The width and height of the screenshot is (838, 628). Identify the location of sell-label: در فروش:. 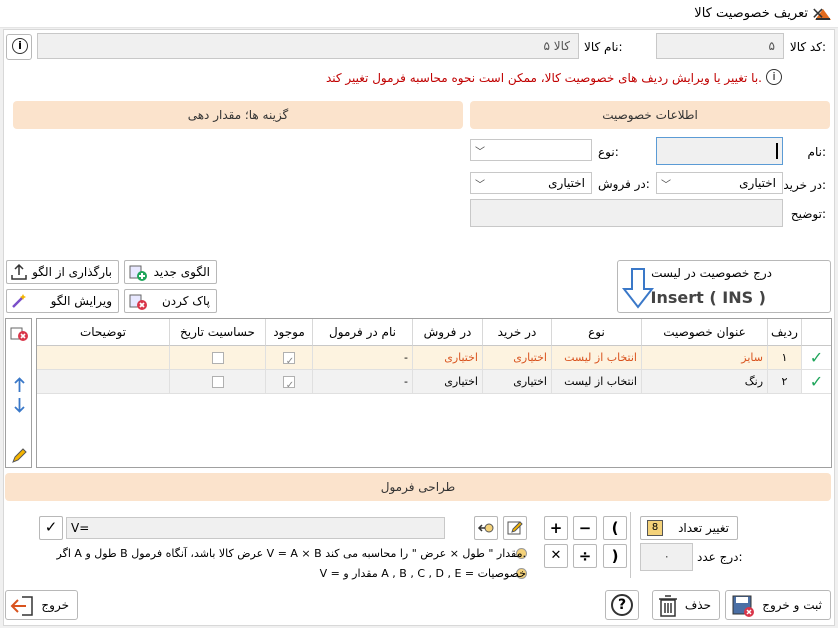
(624, 184).